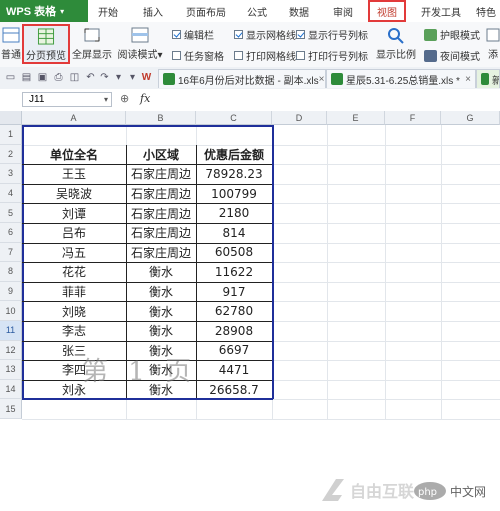  Describe the element at coordinates (124, 98) in the screenshot. I see `zoom-search-icon: ⊕` at that location.